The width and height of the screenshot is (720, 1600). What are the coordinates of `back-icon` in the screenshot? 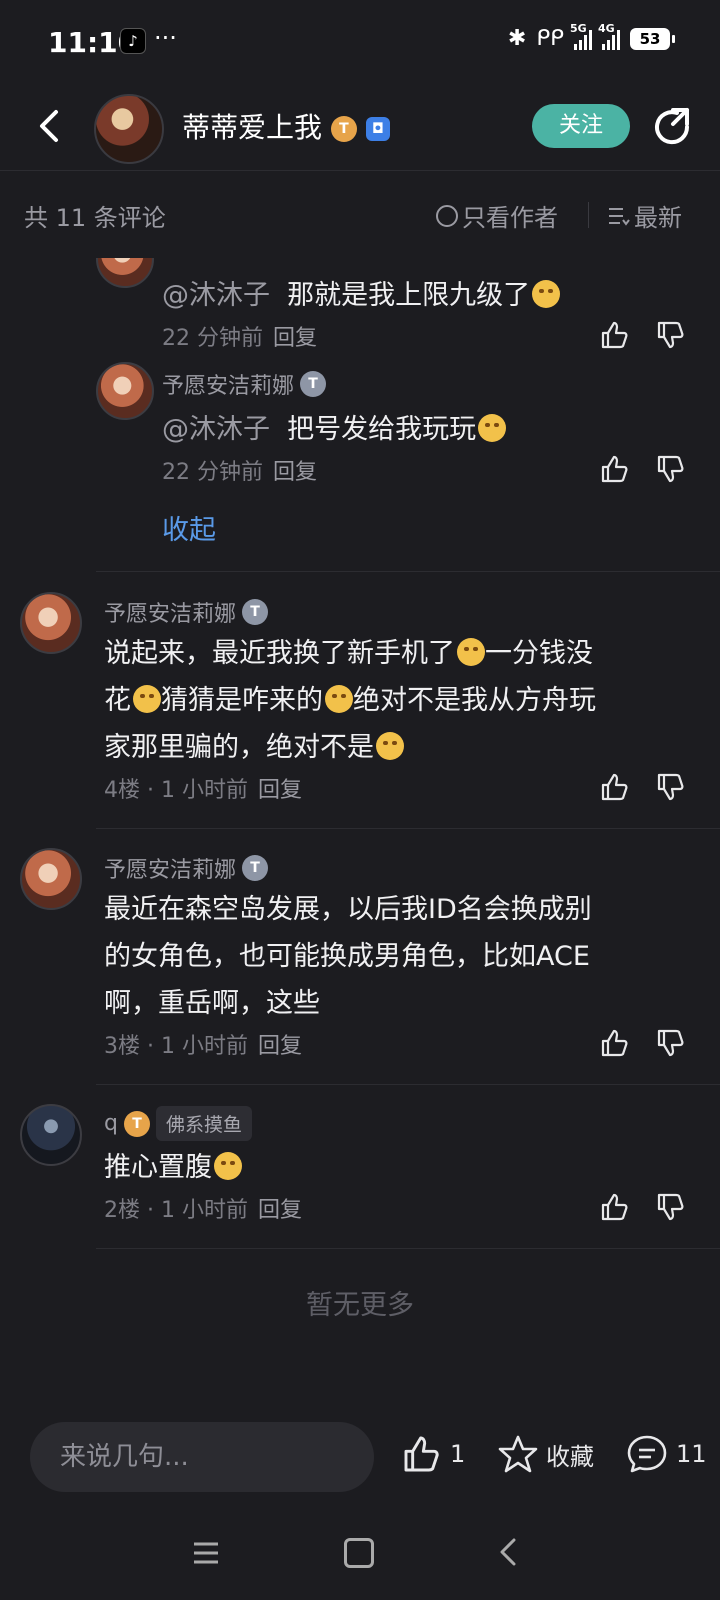 It's located at (49, 126).